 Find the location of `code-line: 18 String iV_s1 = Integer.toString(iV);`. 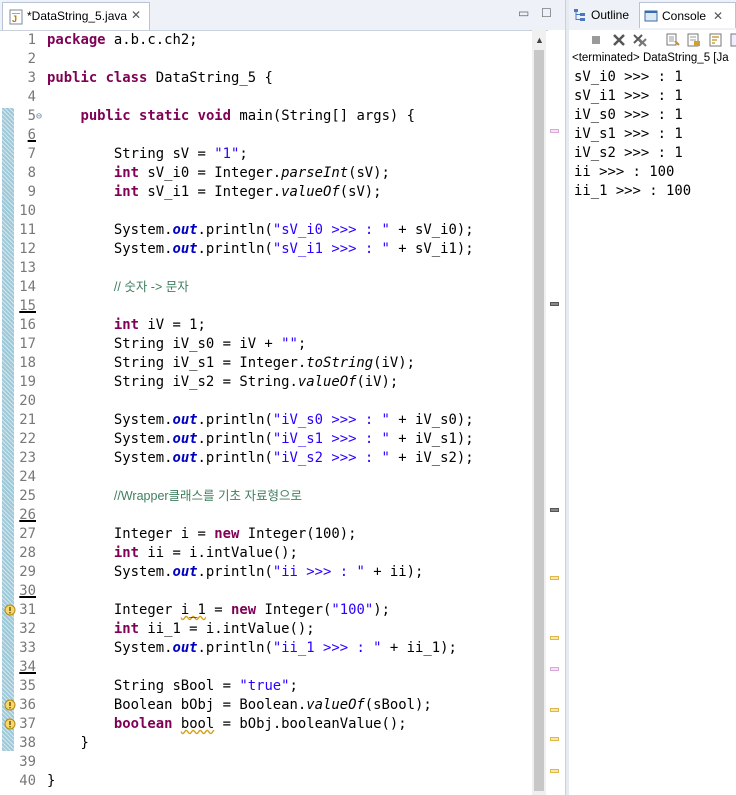

code-line: 18 String iV_s1 = Integer.toString(iV); is located at coordinates (274, 363).